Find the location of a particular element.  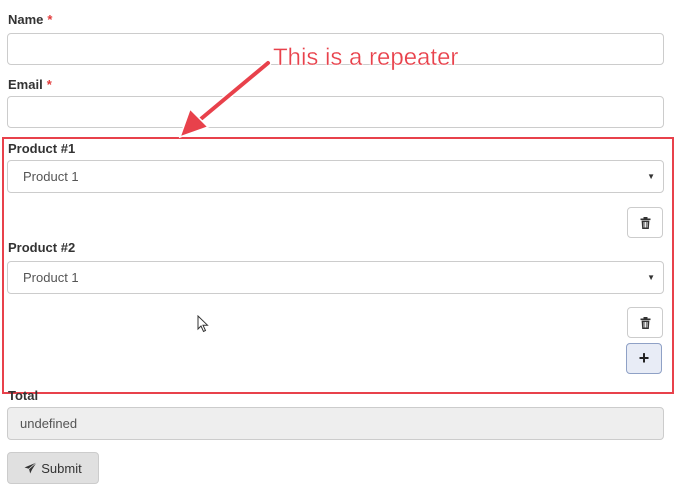

submit-label: Submit is located at coordinates (61, 468).